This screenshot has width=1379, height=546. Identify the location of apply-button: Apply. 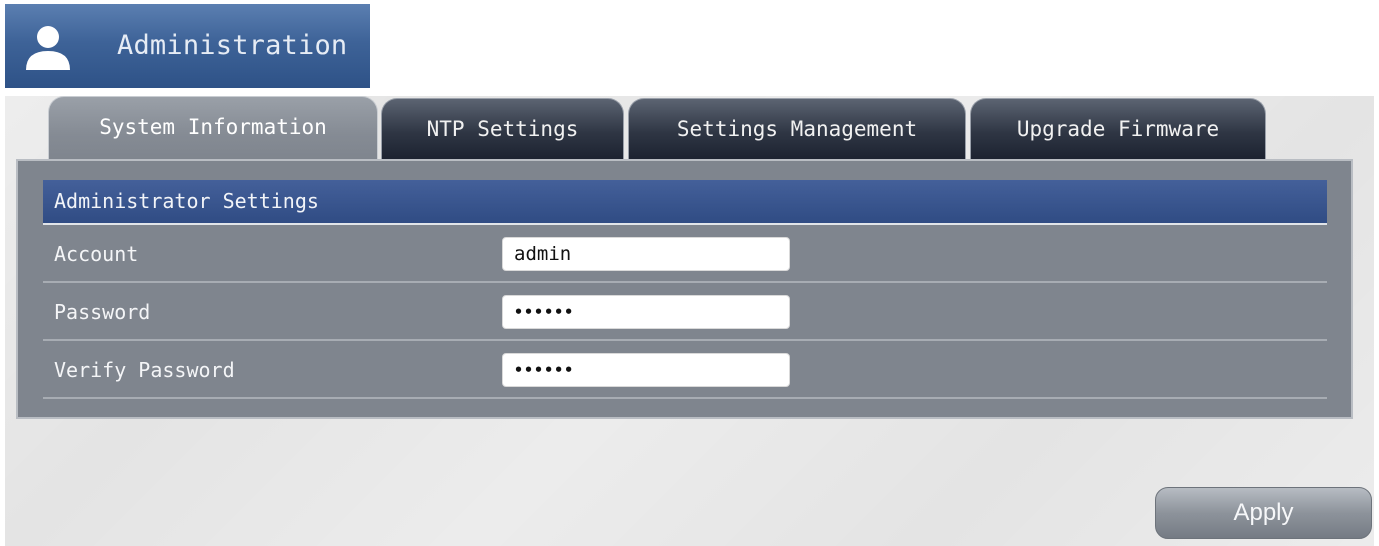
(1263, 513).